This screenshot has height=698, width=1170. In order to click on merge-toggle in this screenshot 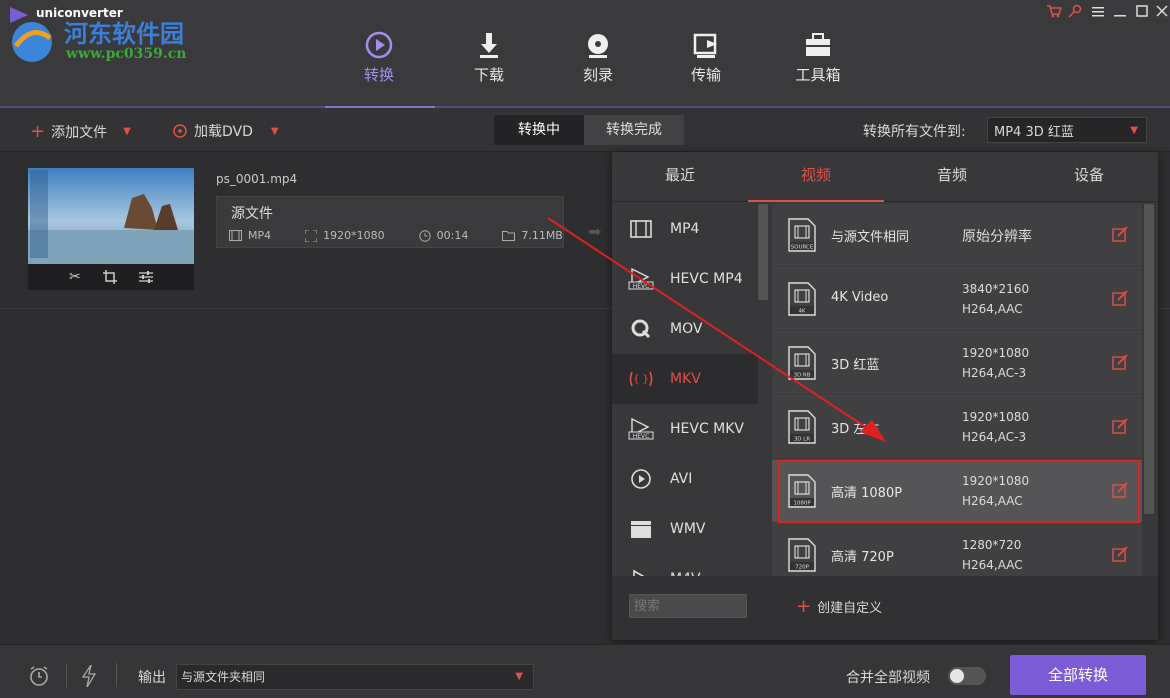, I will do `click(967, 676)`.